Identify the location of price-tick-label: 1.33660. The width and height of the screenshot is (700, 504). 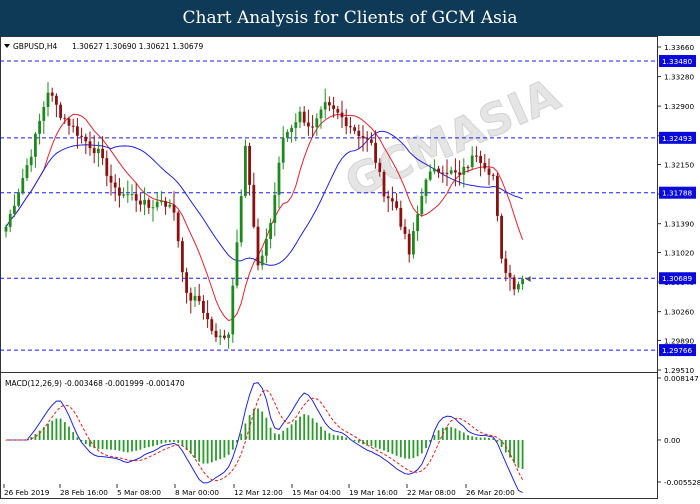
(679, 47).